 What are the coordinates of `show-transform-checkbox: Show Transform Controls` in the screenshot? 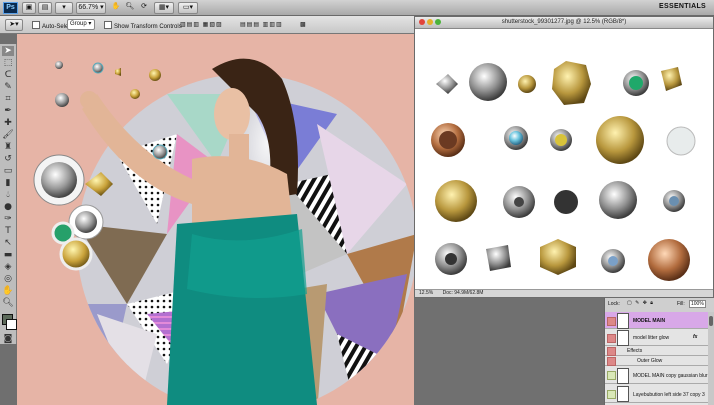 It's located at (143, 25).